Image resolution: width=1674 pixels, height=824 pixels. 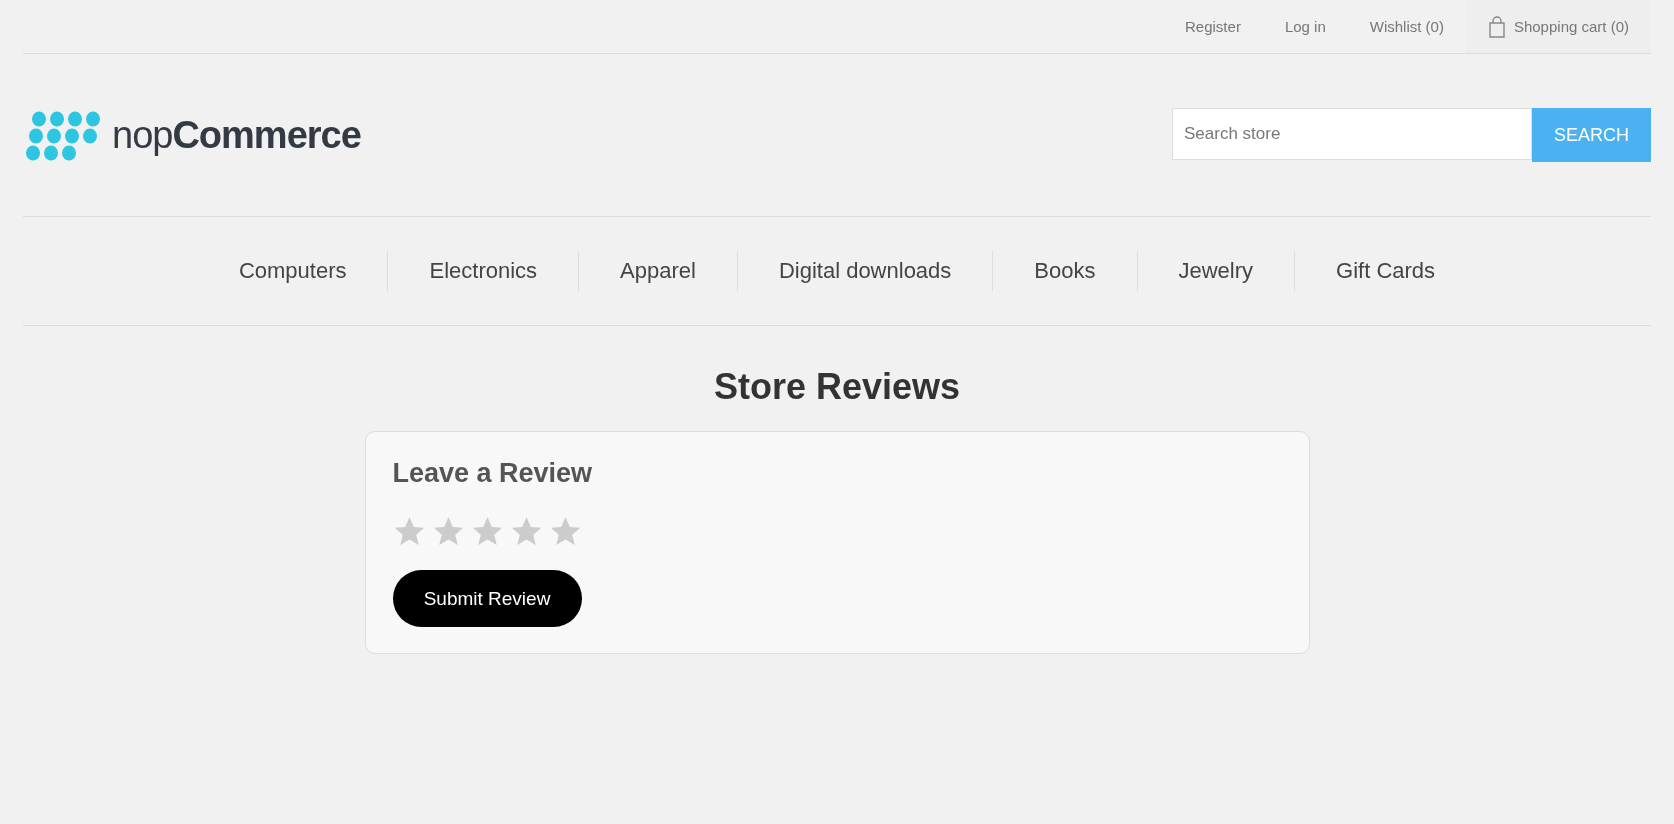 What do you see at coordinates (1406, 26) in the screenshot?
I see `header-link: Wishlist (0)` at bounding box center [1406, 26].